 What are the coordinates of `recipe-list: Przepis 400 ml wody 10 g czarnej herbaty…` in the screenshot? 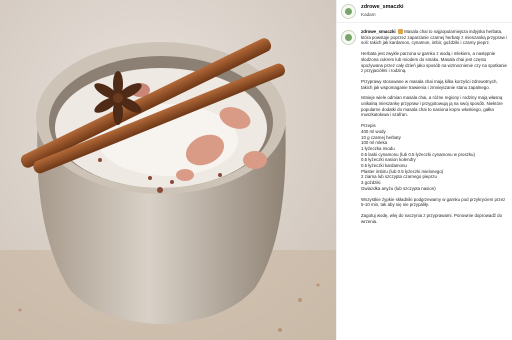 It's located at (434, 157).